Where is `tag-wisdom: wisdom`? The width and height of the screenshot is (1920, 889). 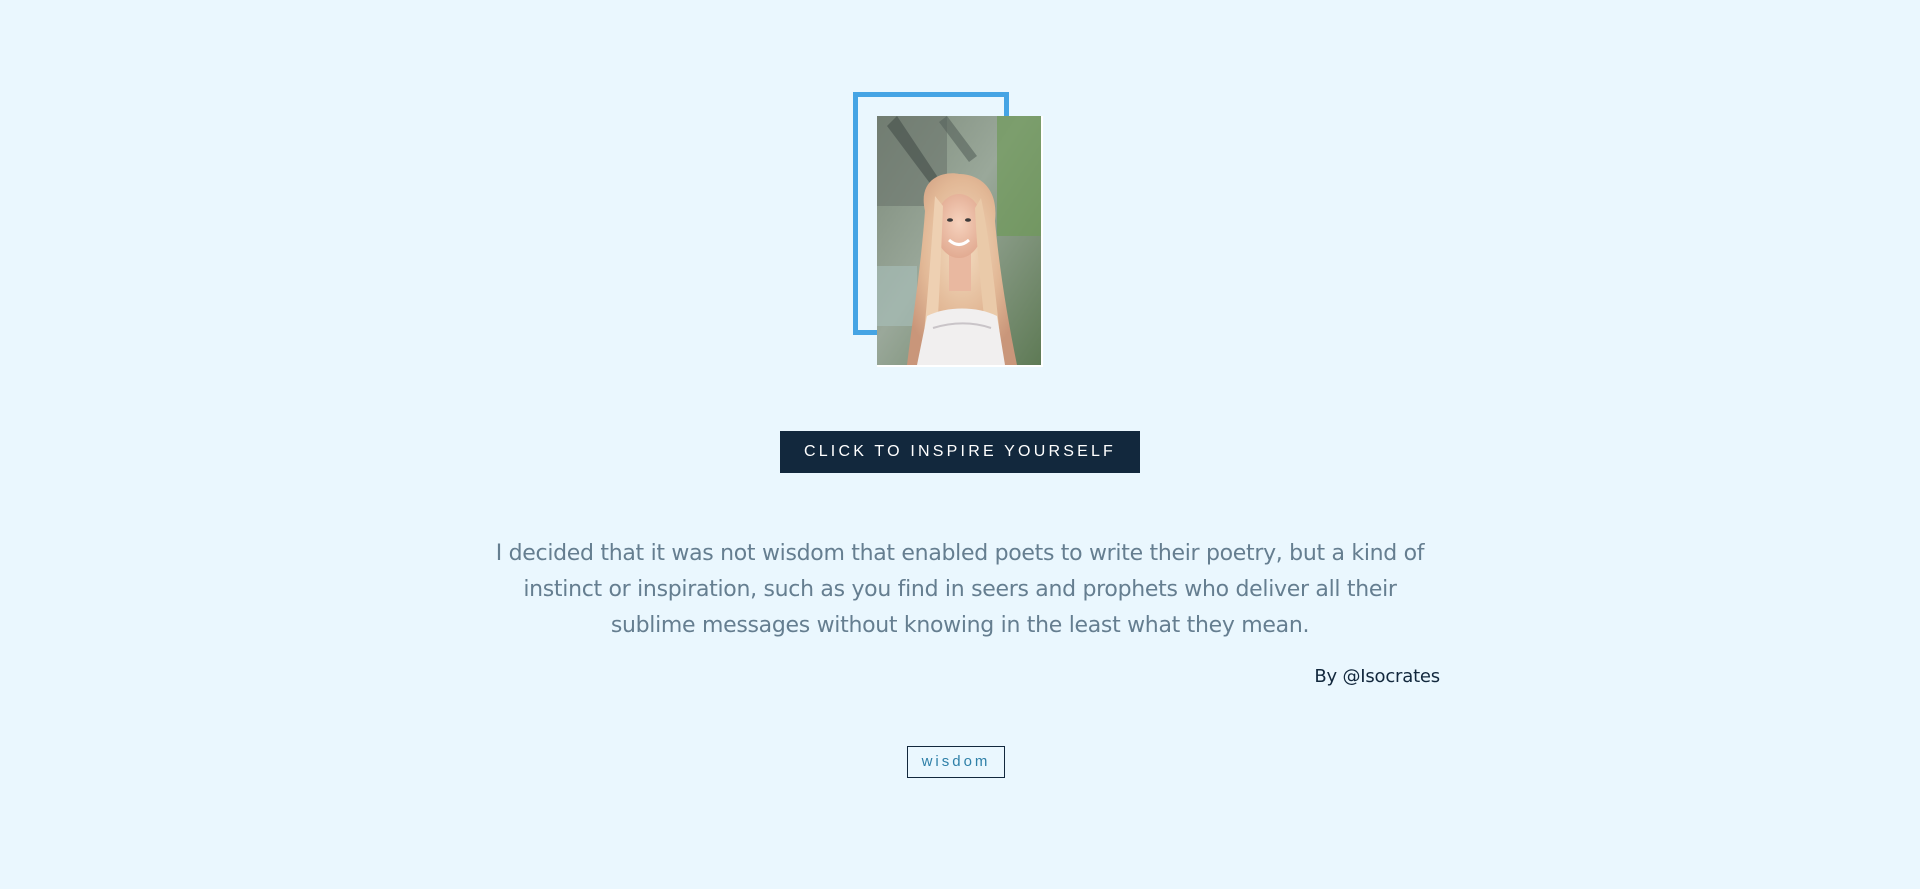 tag-wisdom: wisdom is located at coordinates (956, 762).